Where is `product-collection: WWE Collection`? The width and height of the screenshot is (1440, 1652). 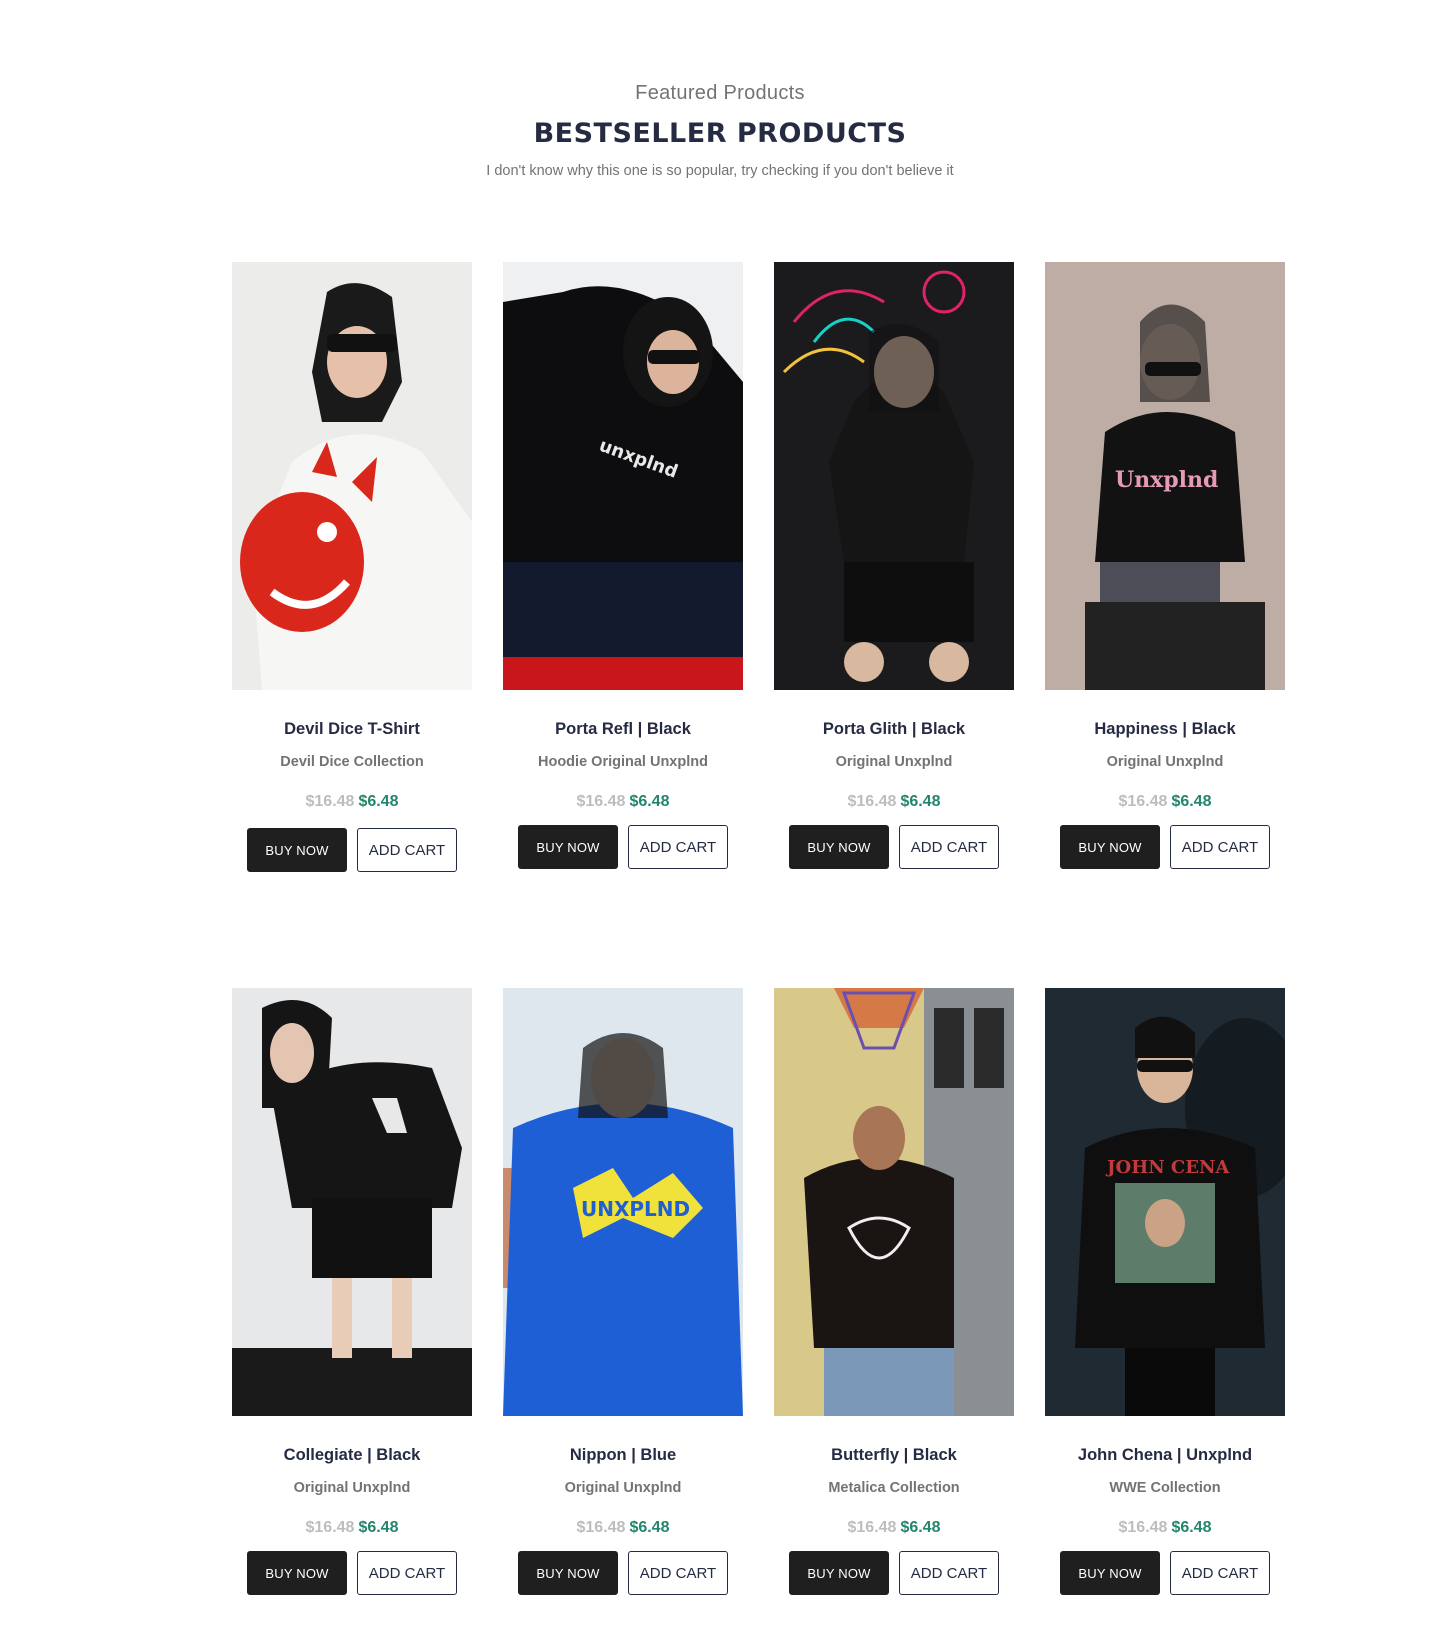 product-collection: WWE Collection is located at coordinates (1165, 1488).